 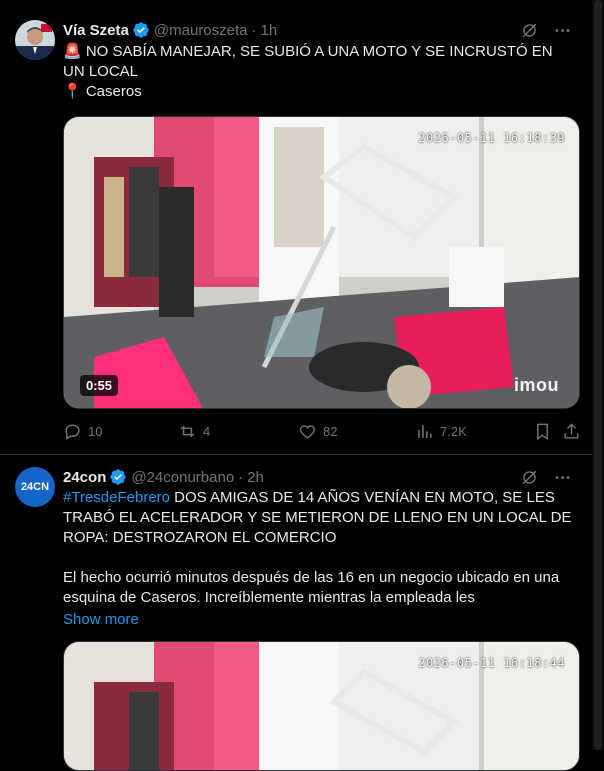 I want to click on post-time: 2h, so click(x=255, y=477).